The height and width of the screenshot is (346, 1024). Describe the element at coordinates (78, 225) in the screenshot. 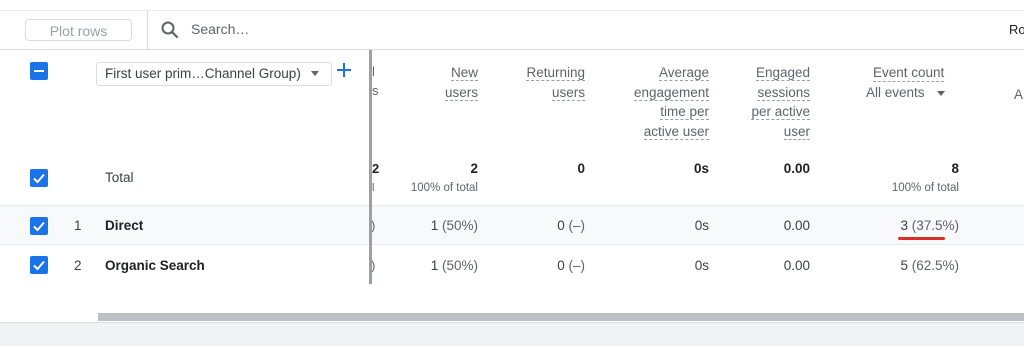

I see `row-index: 1` at that location.